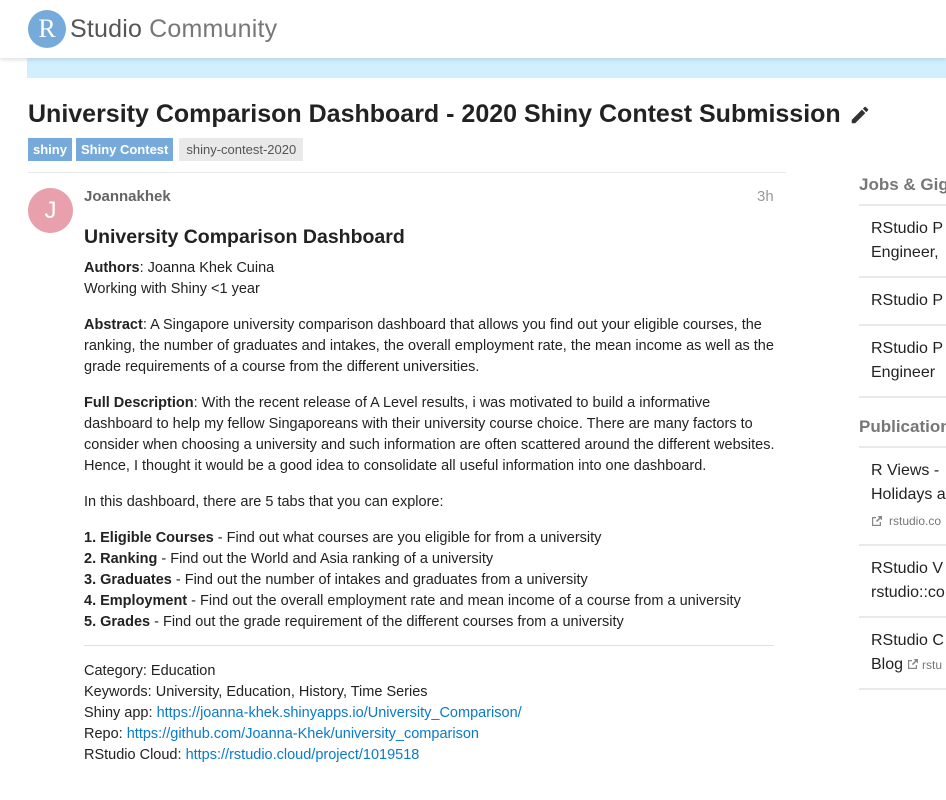 This screenshot has width=946, height=800. Describe the element at coordinates (902, 187) in the screenshot. I see `sidebar-heading-jobs: Jobs & Gigs` at that location.